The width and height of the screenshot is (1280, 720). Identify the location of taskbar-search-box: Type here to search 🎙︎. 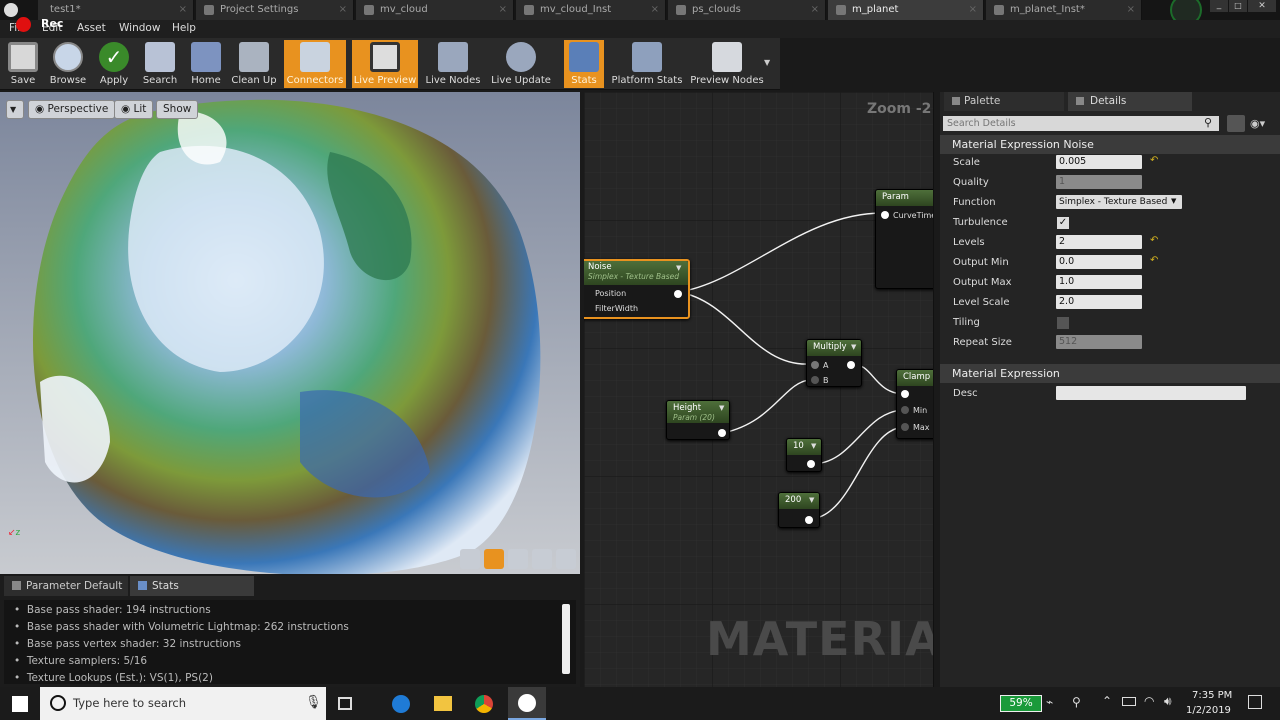
(183, 703).